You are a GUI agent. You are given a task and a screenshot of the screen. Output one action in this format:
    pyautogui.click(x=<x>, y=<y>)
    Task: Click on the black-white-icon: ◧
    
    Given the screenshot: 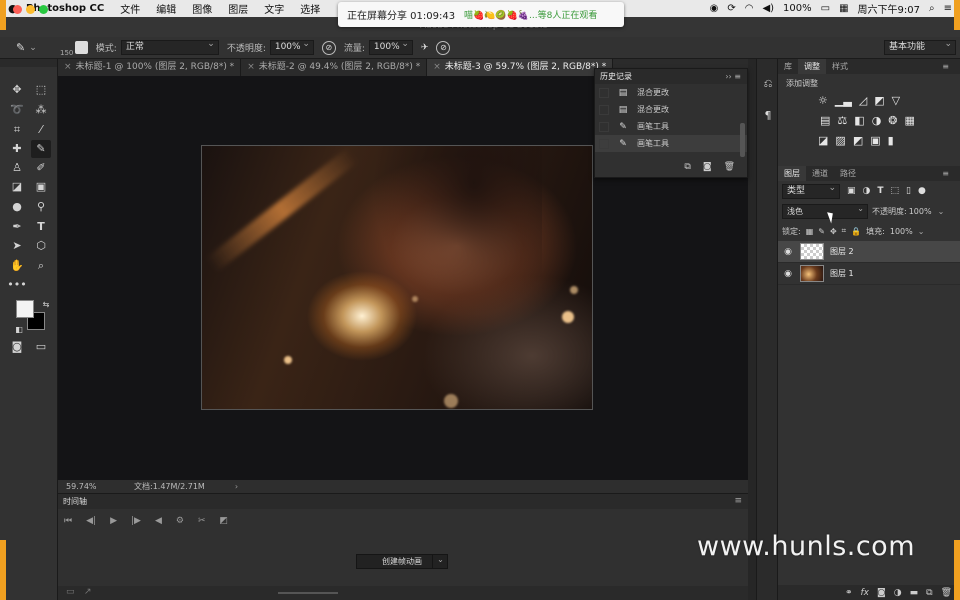 What is the action you would take?
    pyautogui.click(x=859, y=120)
    